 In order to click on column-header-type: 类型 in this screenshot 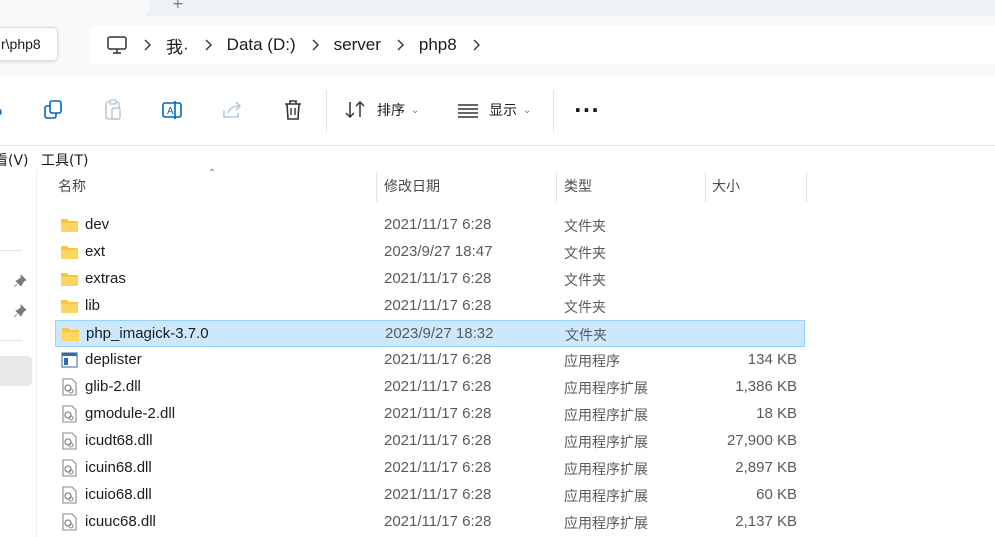, I will do `click(578, 187)`.